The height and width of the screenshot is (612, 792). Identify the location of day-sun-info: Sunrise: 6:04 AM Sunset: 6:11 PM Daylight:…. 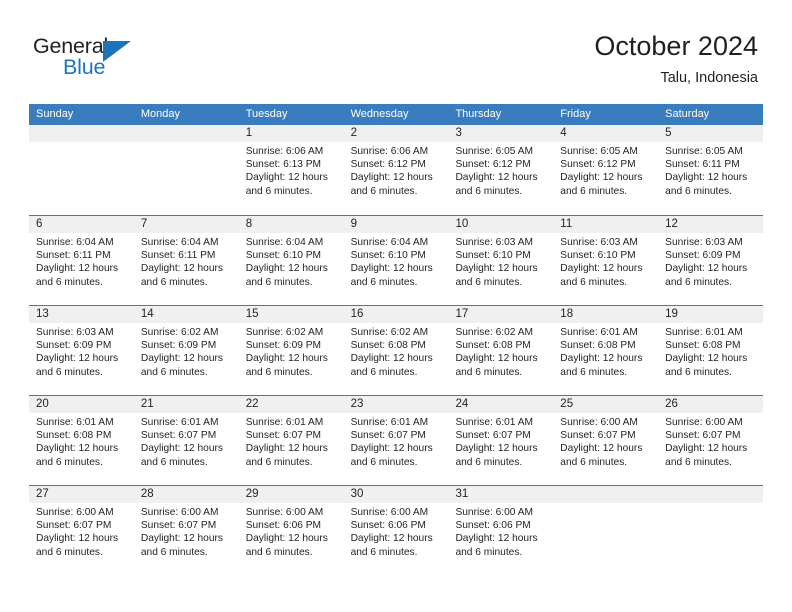
(81, 261).